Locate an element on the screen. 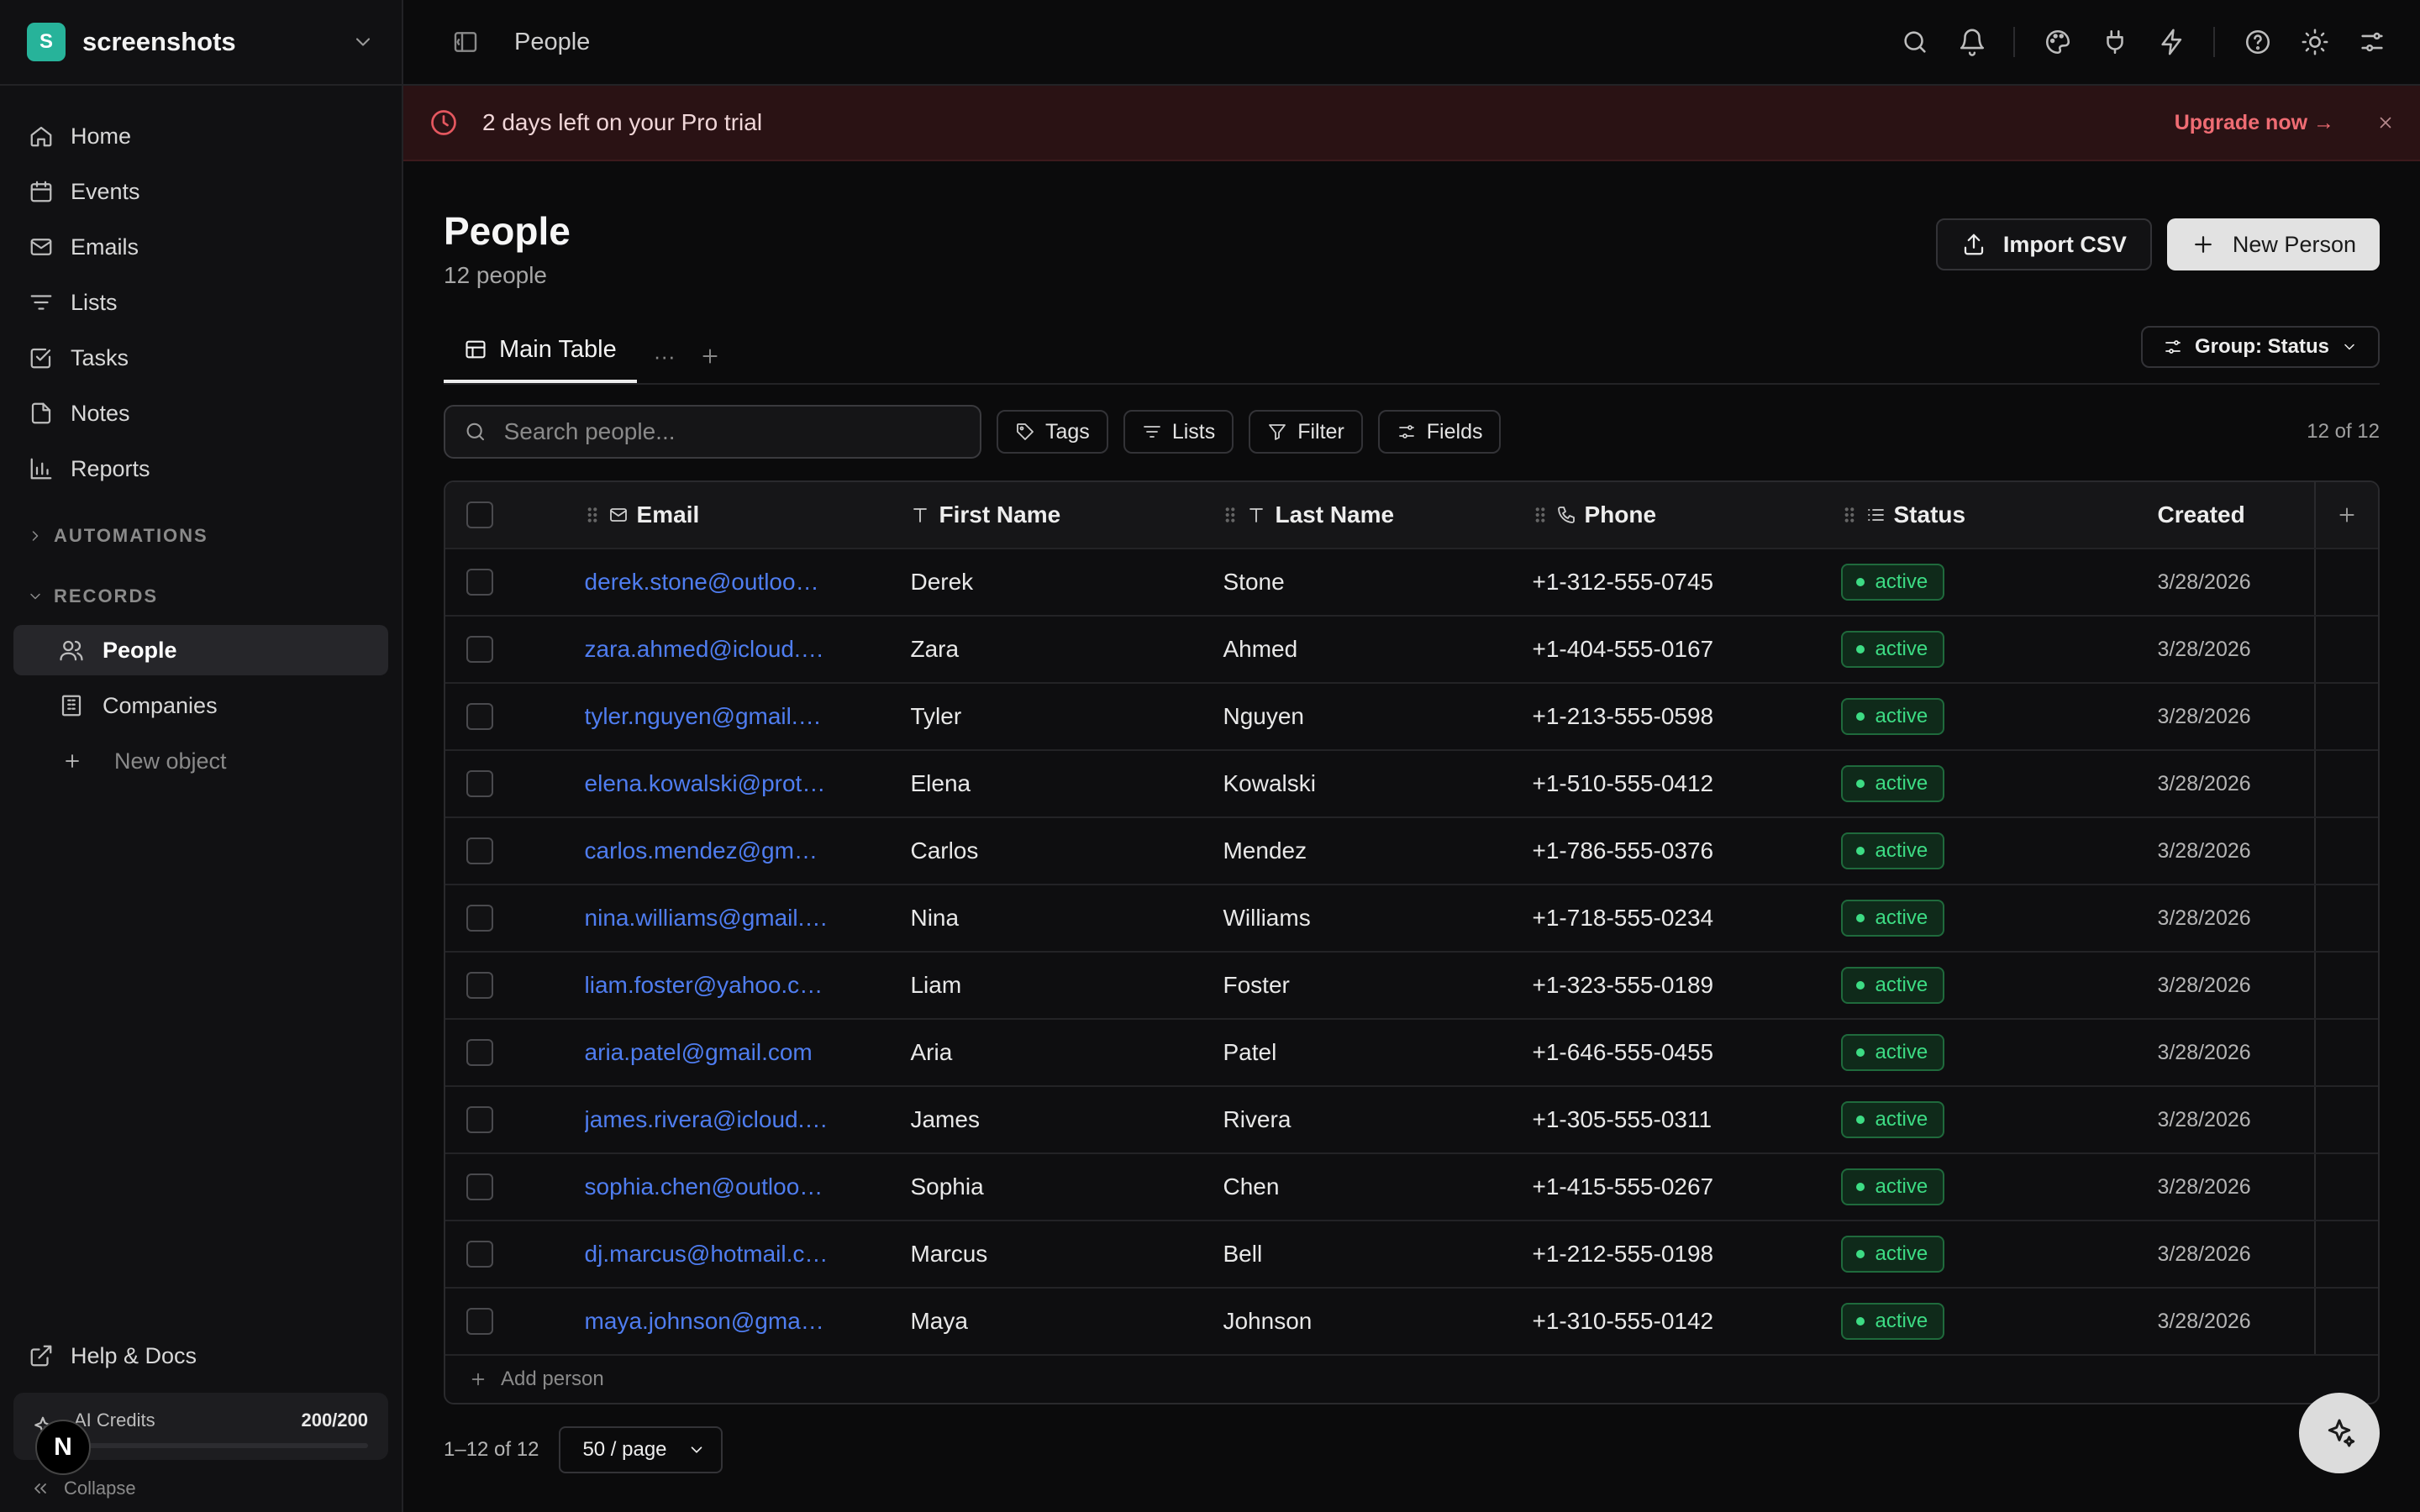 This screenshot has width=2420, height=1512. last-name-cell: Foster is located at coordinates (1365, 985).